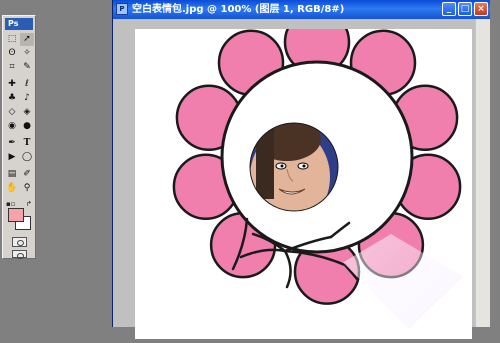 The width and height of the screenshot is (500, 343). What do you see at coordinates (27, 157) in the screenshot?
I see `shape-tool-icon: ◯` at bounding box center [27, 157].